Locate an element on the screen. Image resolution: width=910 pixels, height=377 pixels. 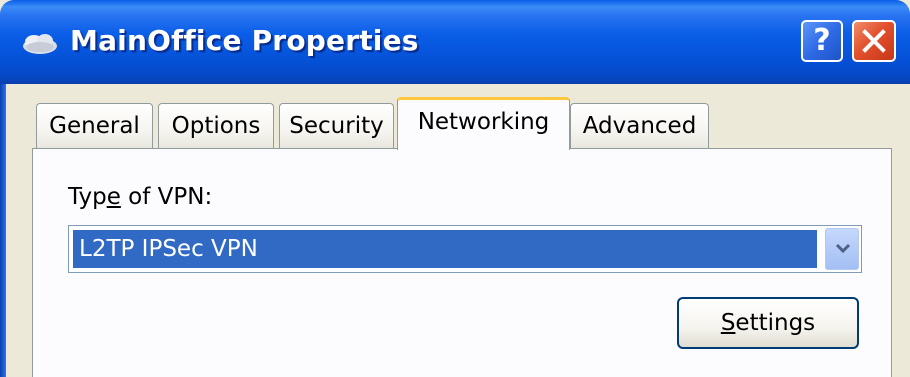
tab-label: Security is located at coordinates (336, 126).